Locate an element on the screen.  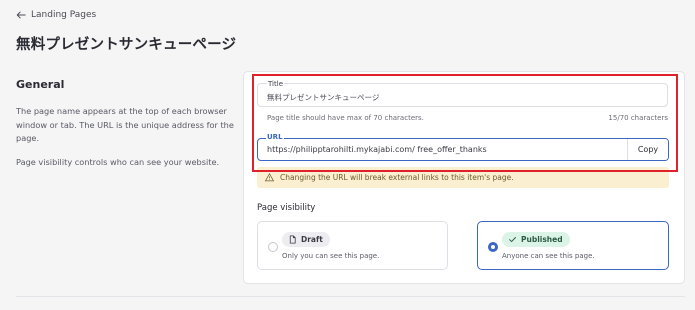
document-icon is located at coordinates (292, 239).